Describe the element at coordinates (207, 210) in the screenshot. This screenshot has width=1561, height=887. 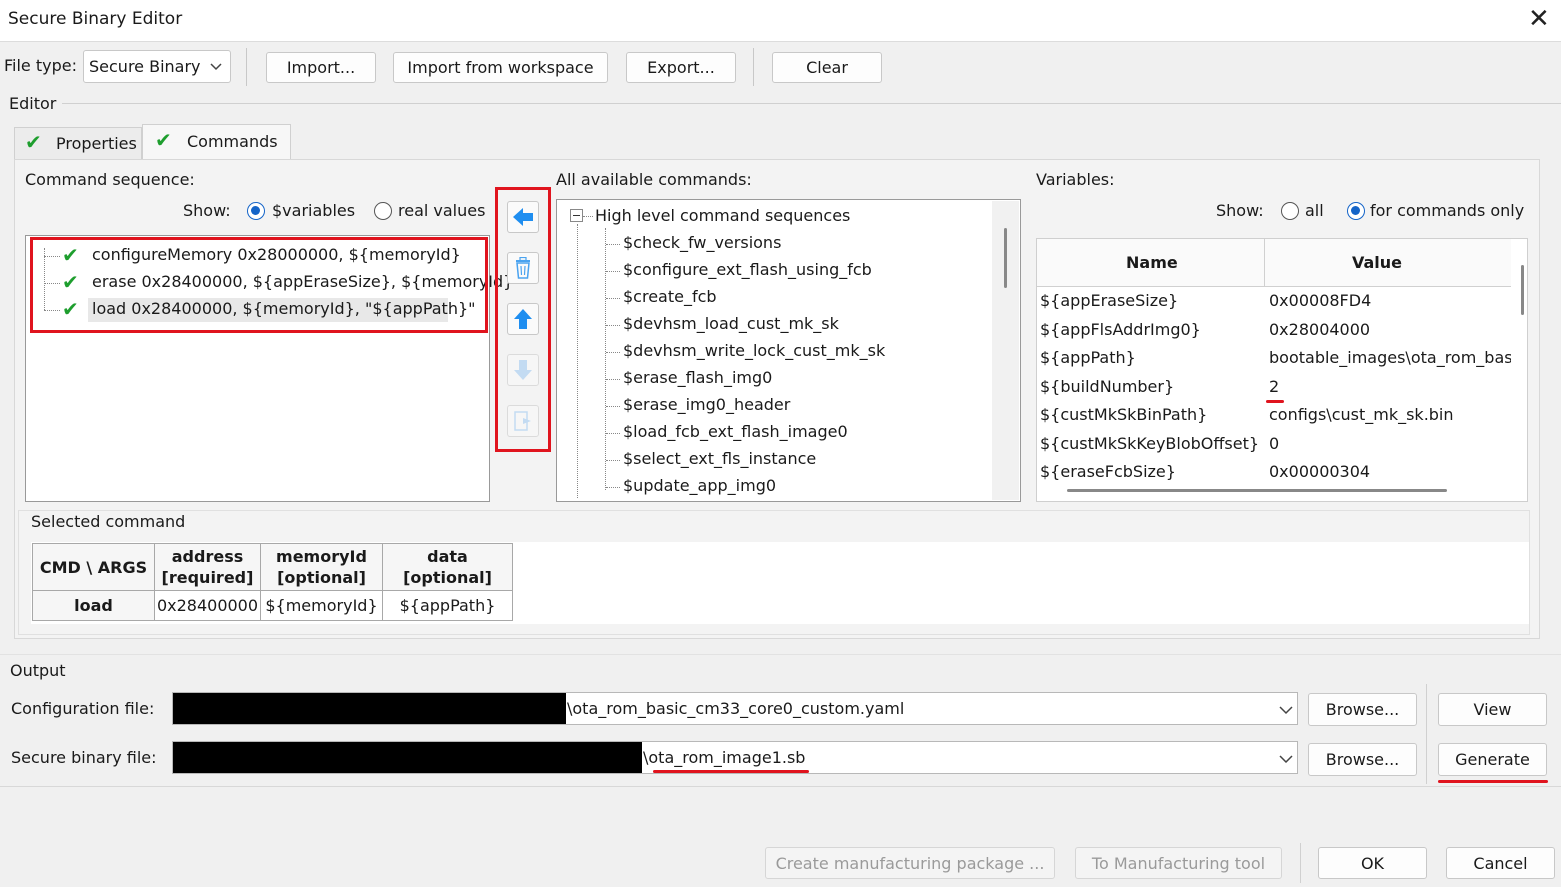
I see `cmdseq-show-label: Show:` at that location.